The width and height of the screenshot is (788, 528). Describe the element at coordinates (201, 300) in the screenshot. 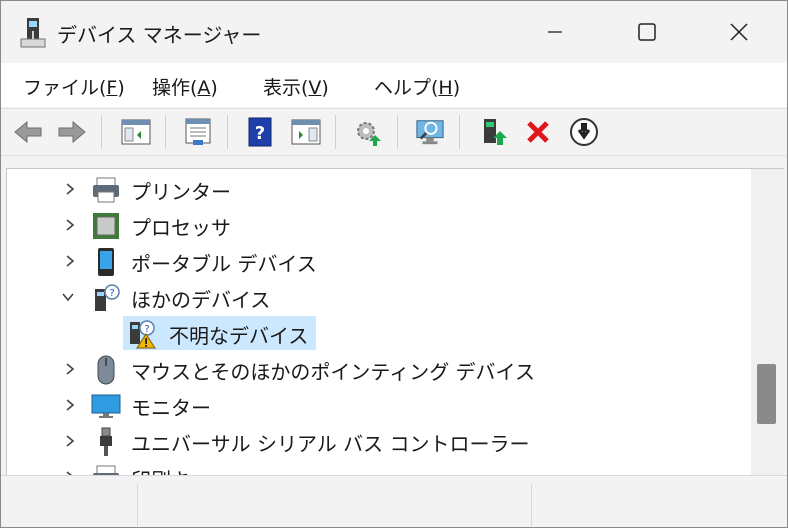

I see `tree-item-label: ほかのデバイス` at that location.